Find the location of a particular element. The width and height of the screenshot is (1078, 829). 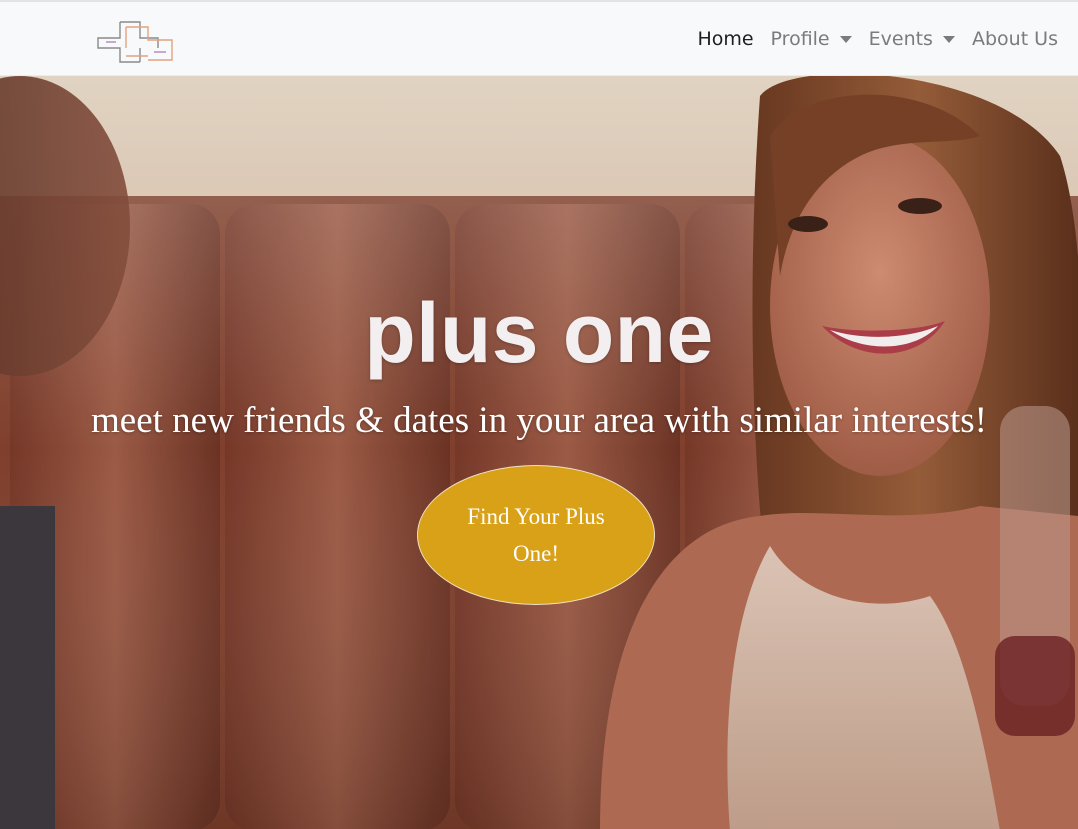

nav-home-label: Home is located at coordinates (725, 39).